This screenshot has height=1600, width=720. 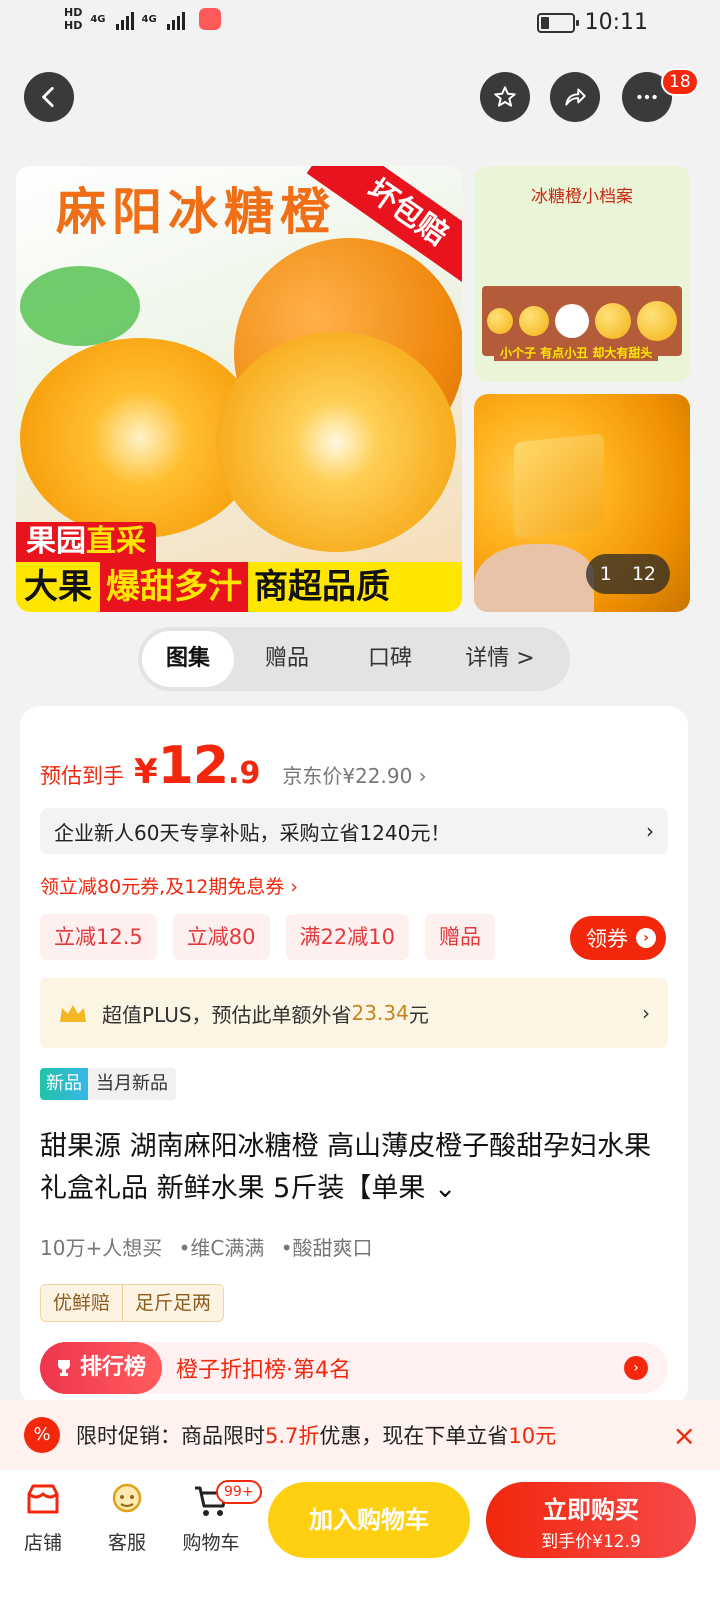 I want to click on cart-label: 购物车, so click(x=211, y=1543).